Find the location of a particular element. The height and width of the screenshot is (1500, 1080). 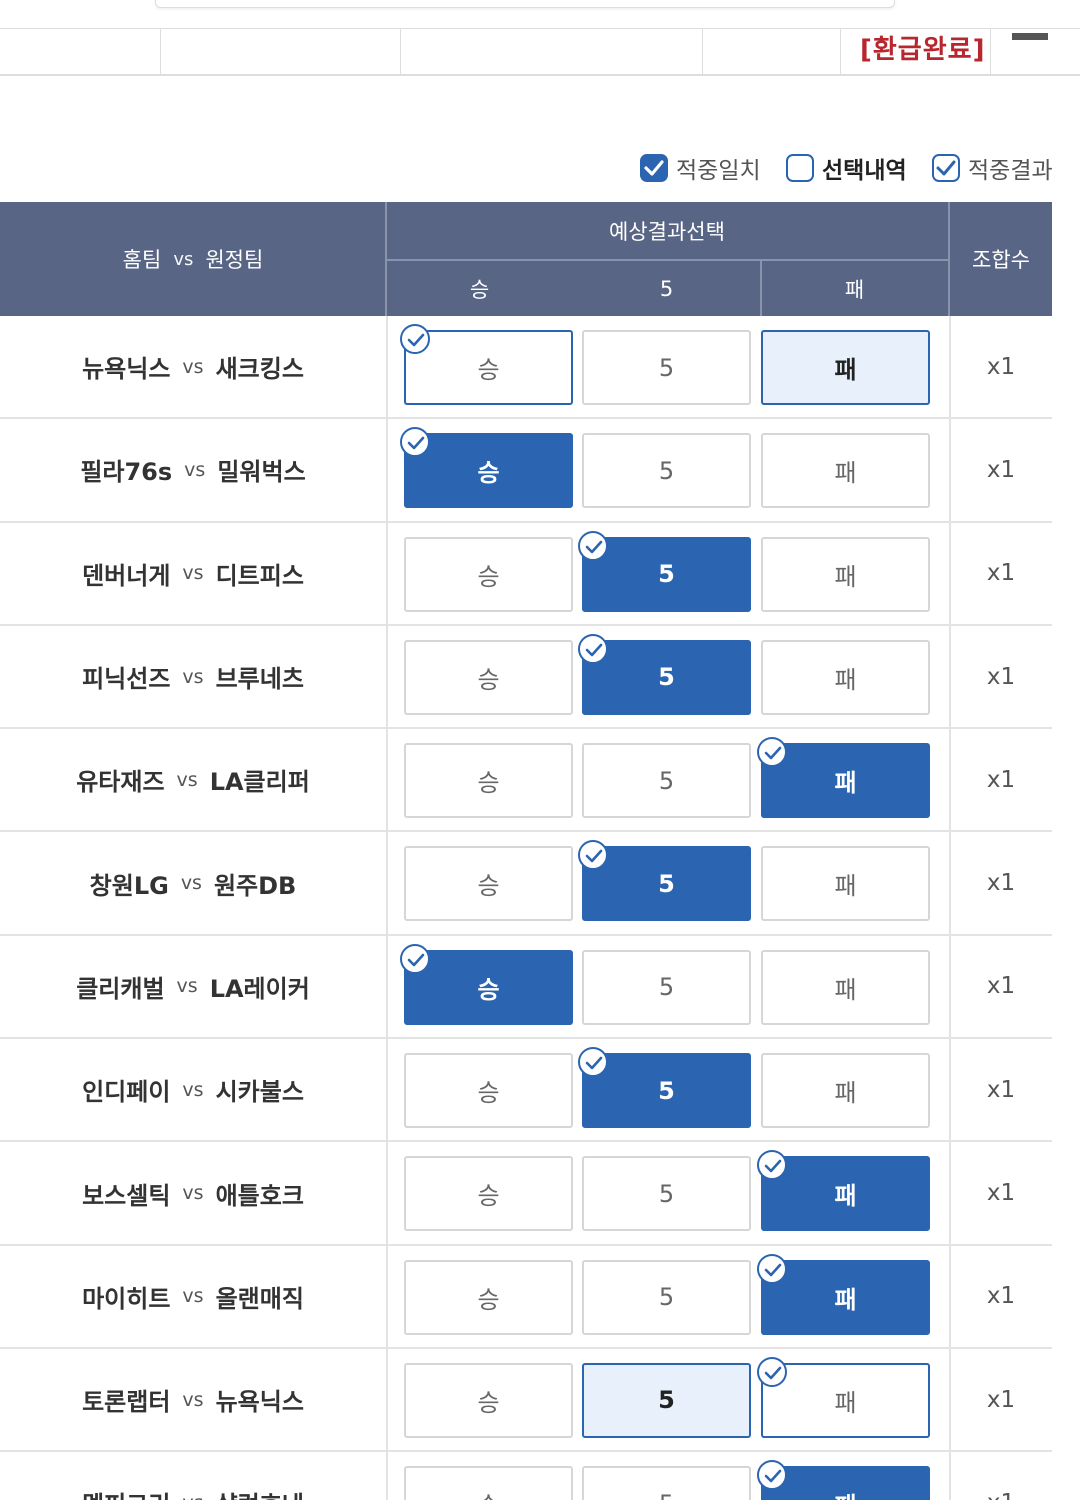

away-team: 원주DB is located at coordinates (255, 885).